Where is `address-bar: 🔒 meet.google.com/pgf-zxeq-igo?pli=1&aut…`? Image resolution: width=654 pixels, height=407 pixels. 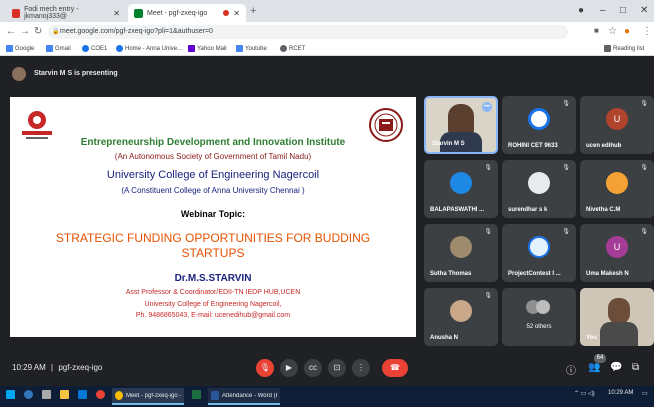 address-bar: 🔒 meet.google.com/pgf-zxeq-igo?pli=1&aut… is located at coordinates (308, 32).